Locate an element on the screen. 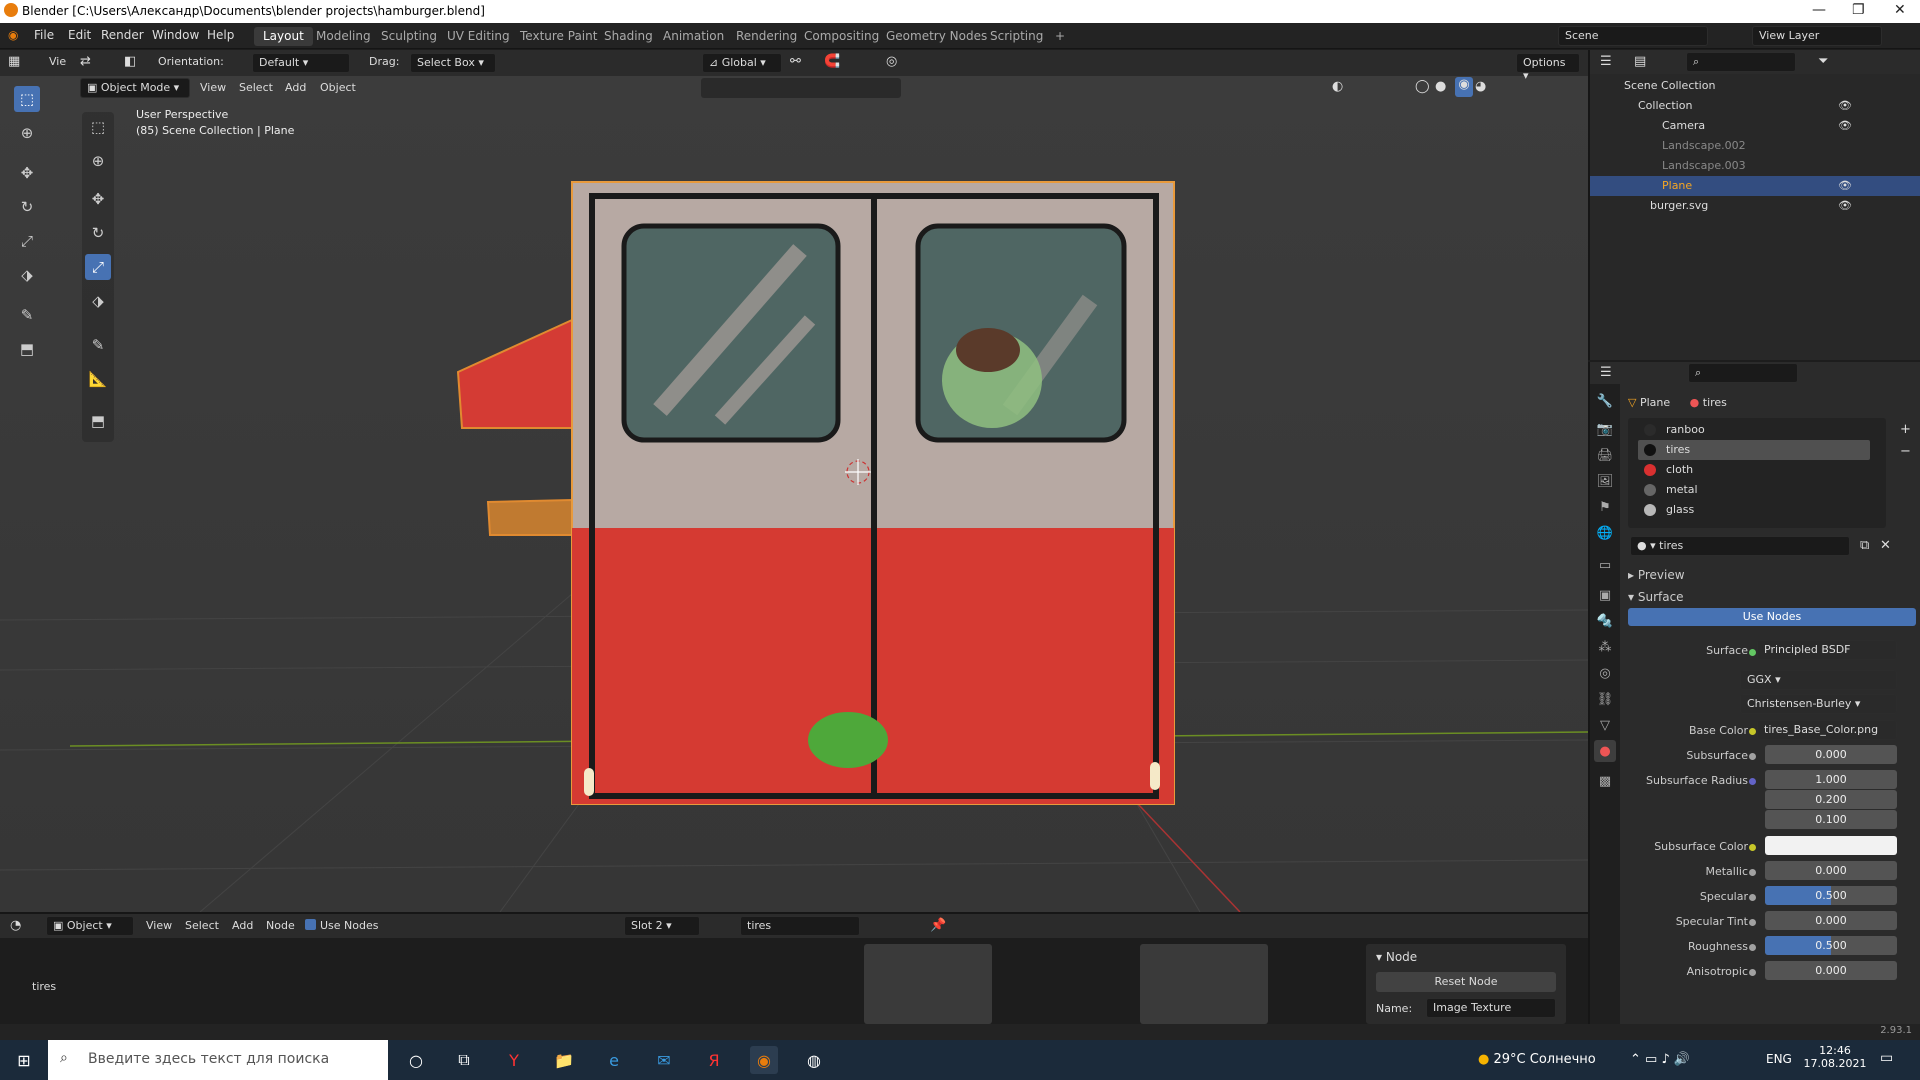  editor-type-icon: ▦ is located at coordinates (14, 61).